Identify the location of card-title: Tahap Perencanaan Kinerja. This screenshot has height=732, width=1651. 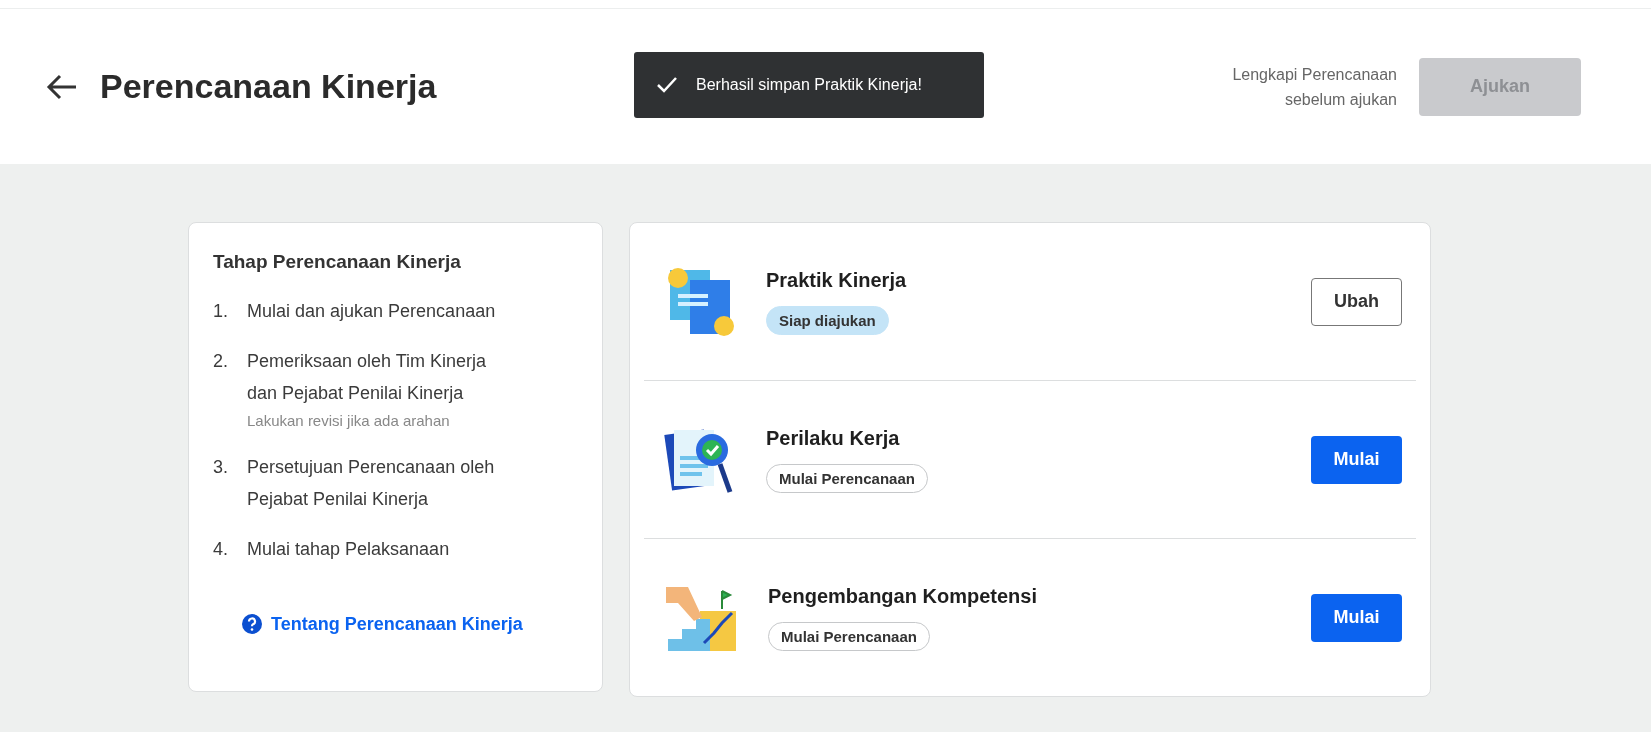
(337, 262).